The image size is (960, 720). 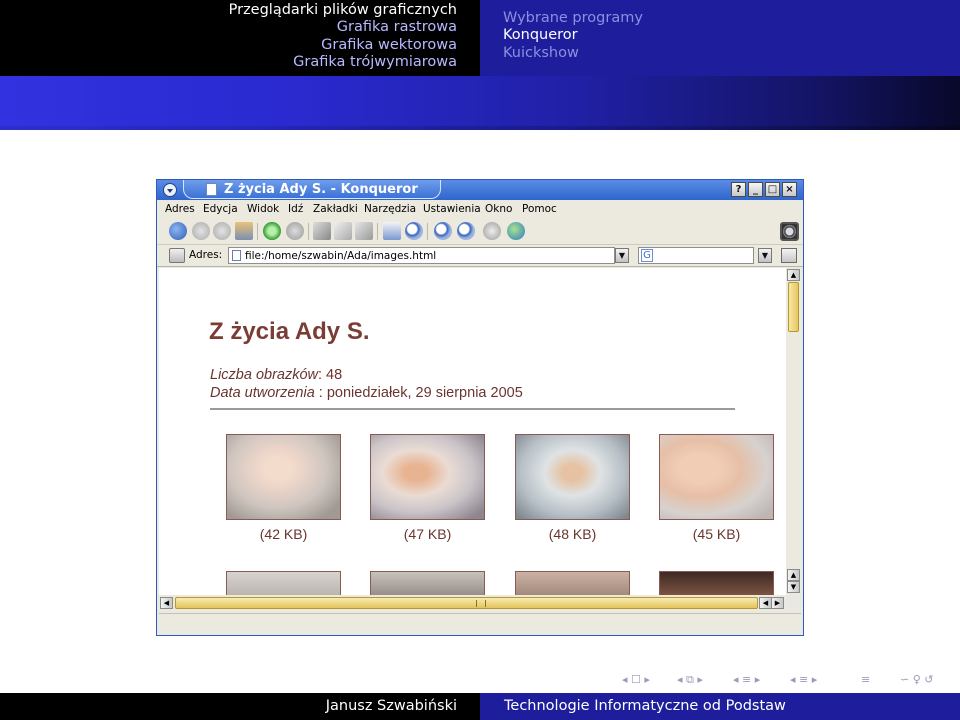 I want to click on menu-narzedzia: Narzędzia, so click(x=390, y=209).